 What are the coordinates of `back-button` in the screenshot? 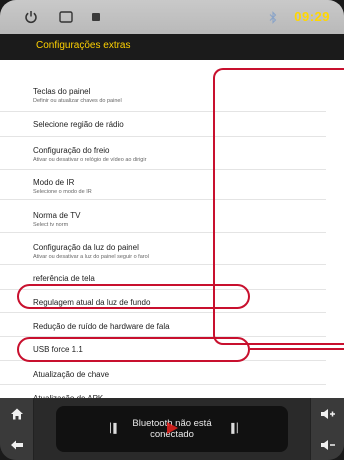 It's located at (17, 444).